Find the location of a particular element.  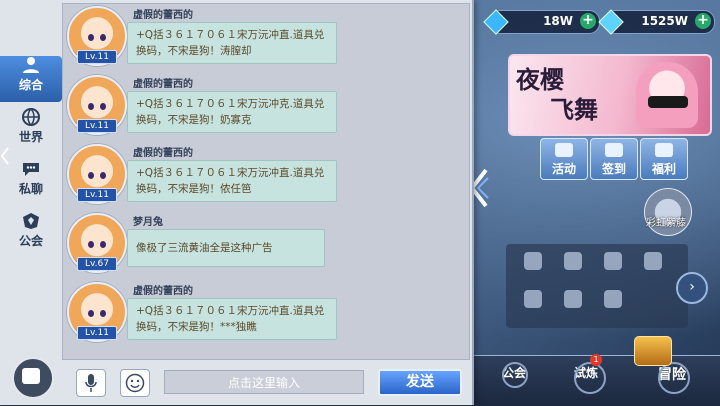

tab-label: 私聊 is located at coordinates (30, 189).